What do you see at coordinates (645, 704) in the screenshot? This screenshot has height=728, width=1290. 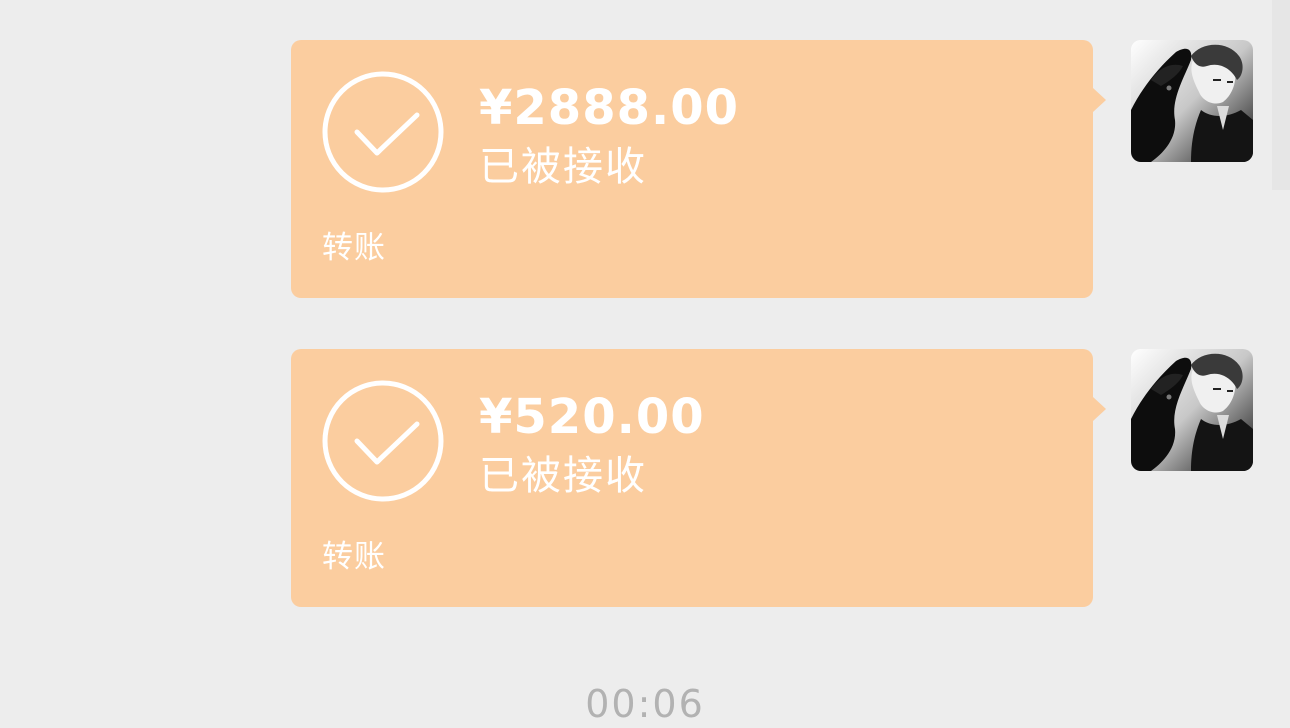 I see `message-timestamp: 00:06` at bounding box center [645, 704].